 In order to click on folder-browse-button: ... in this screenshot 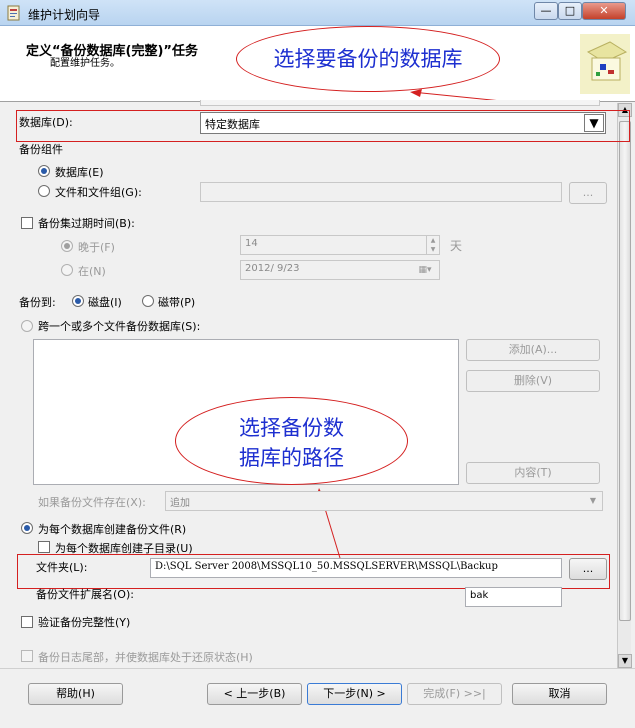, I will do `click(588, 569)`.